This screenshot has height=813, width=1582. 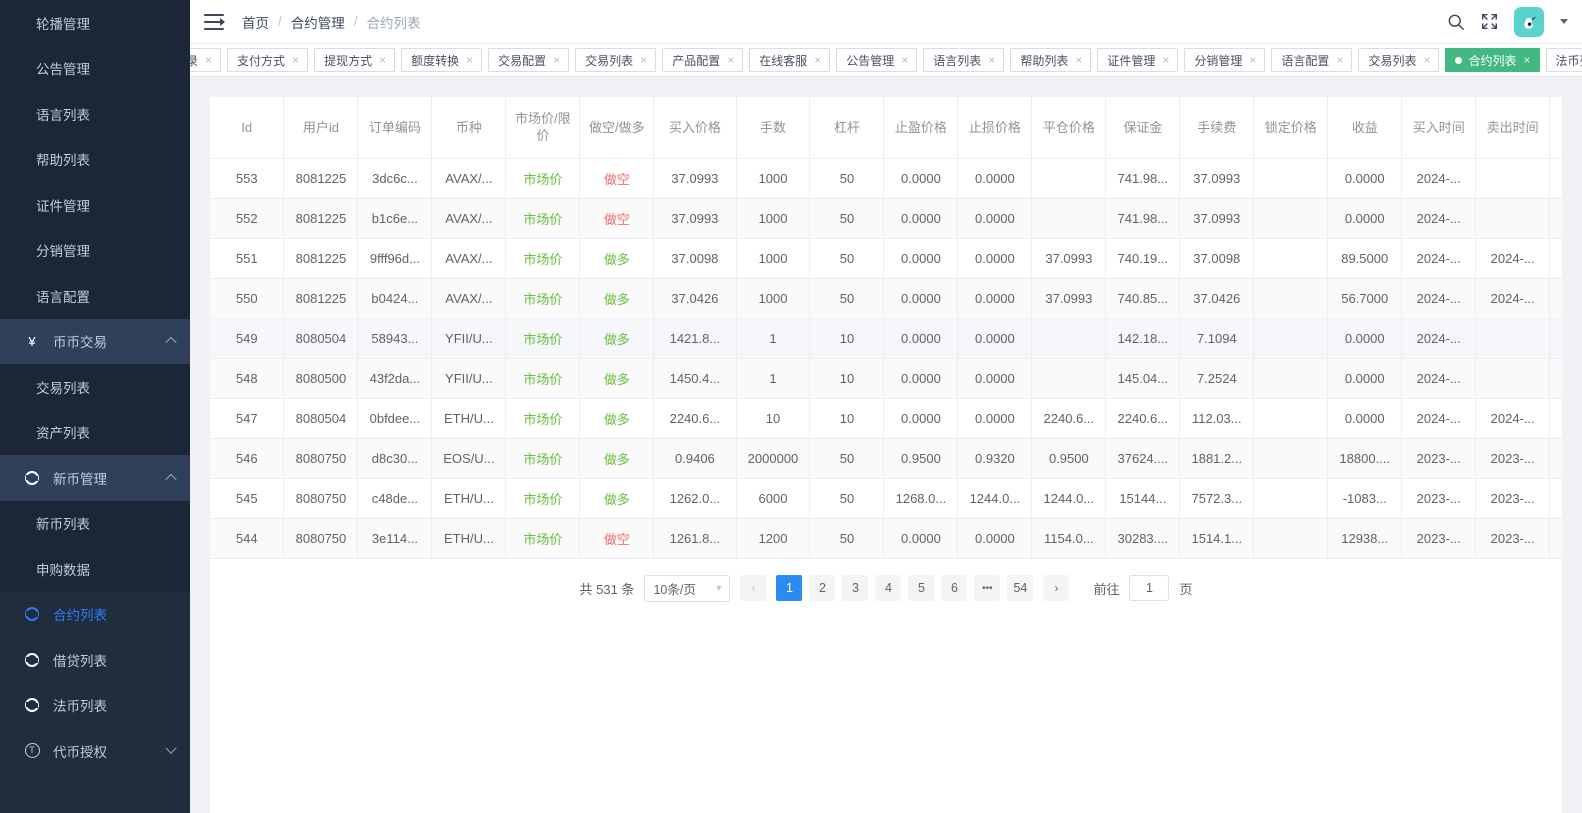 What do you see at coordinates (321, 128) in the screenshot?
I see `column-header-1: 用户id` at bounding box center [321, 128].